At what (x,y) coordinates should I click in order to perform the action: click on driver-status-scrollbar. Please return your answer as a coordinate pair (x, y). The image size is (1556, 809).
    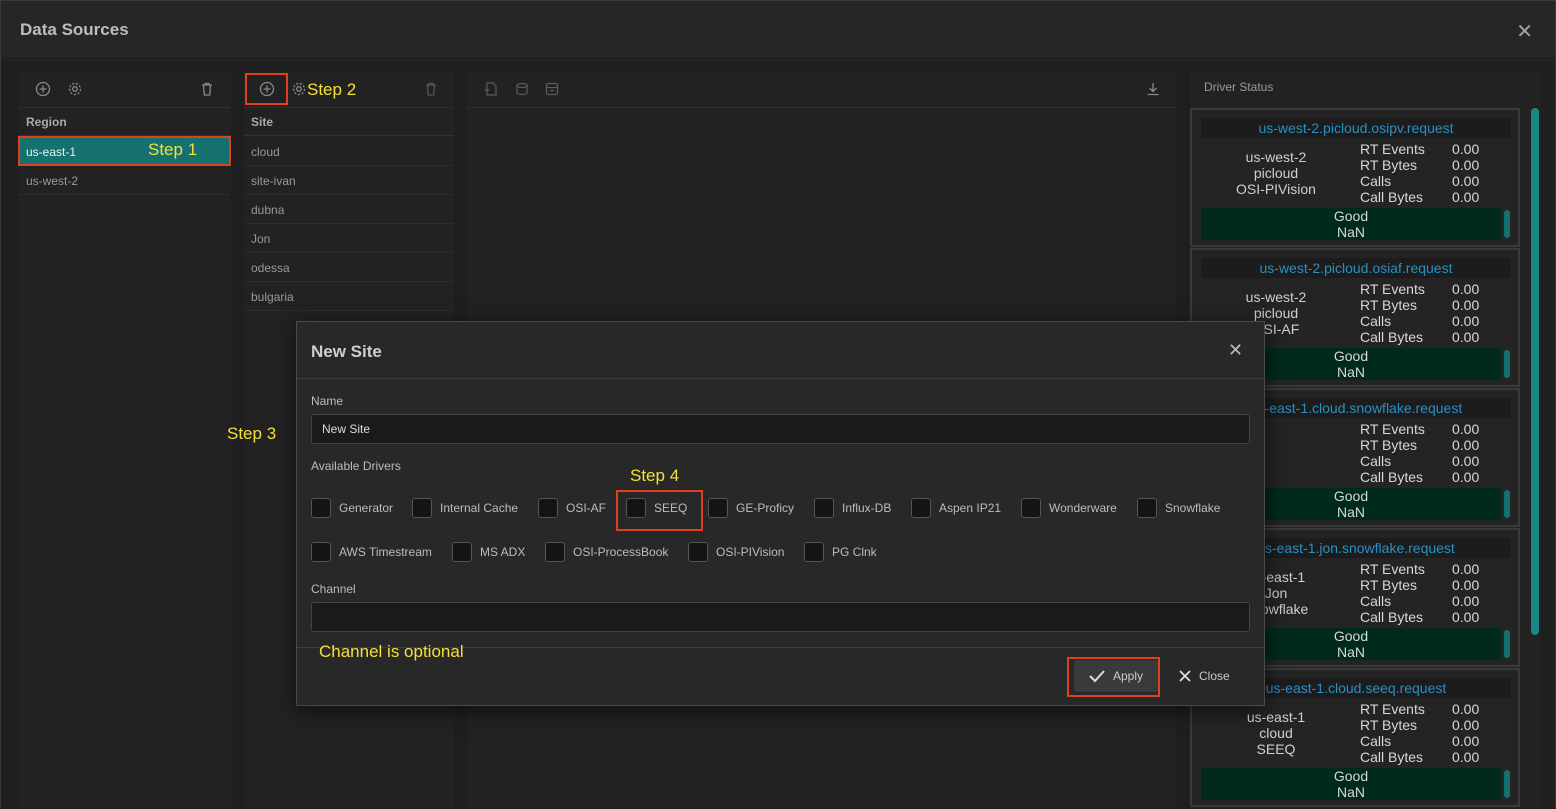
    Looking at the image, I should click on (1535, 371).